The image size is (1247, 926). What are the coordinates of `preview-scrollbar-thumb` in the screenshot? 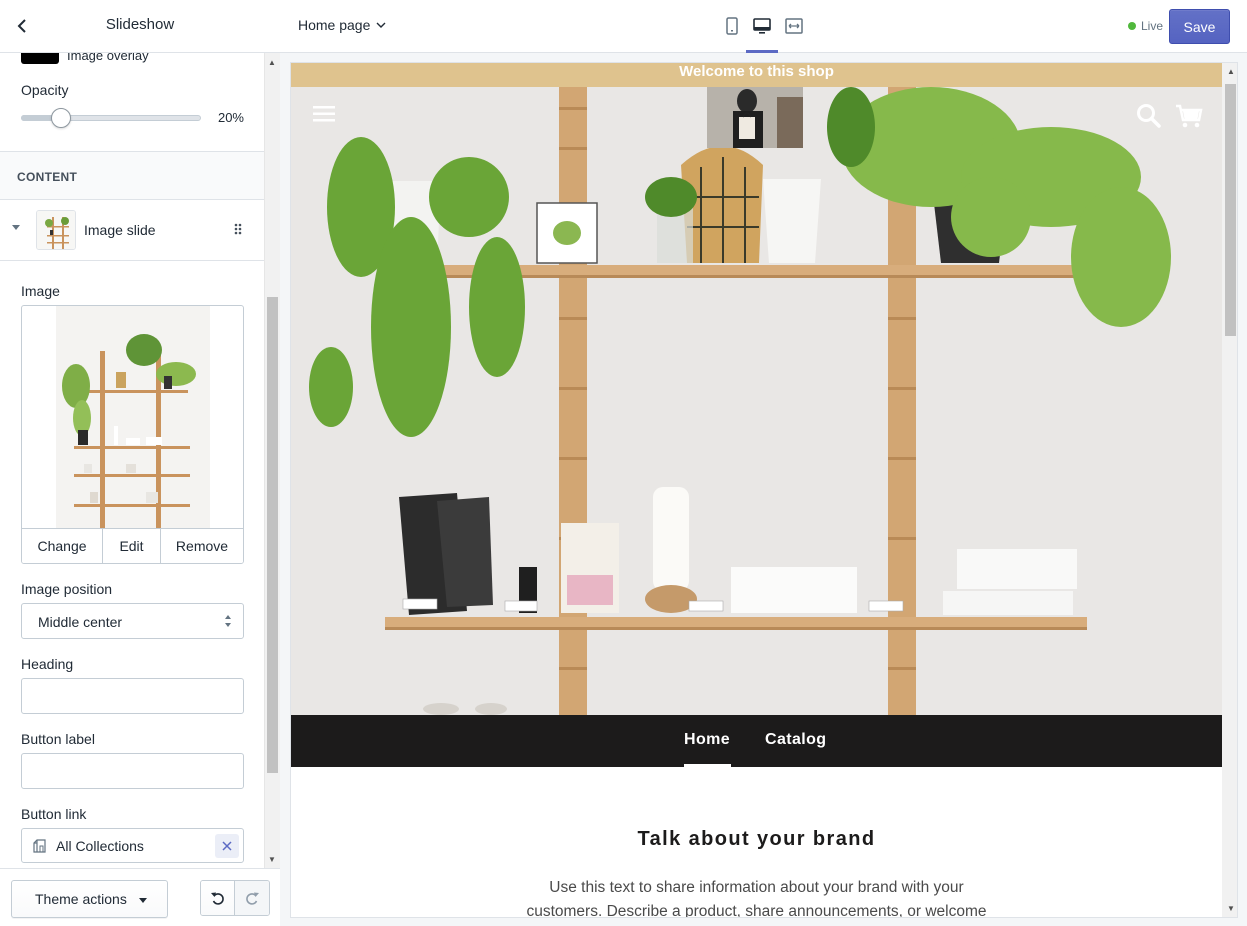 It's located at (1230, 210).